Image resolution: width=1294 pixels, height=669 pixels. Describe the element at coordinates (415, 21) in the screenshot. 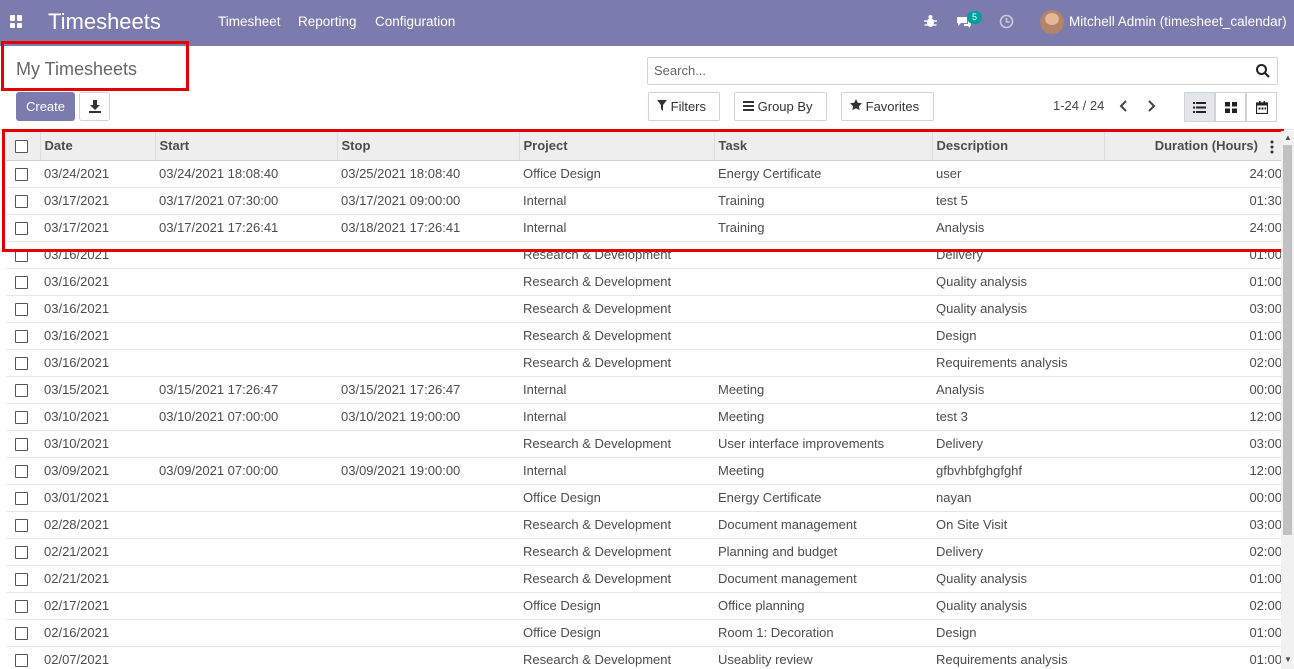

I see `menu-configuration: Configuration` at that location.